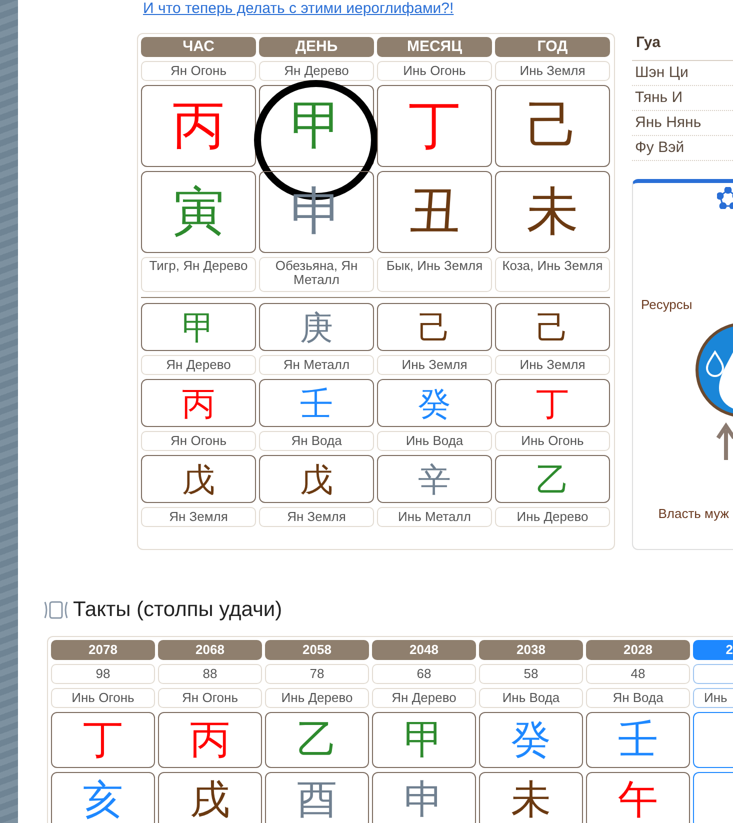  What do you see at coordinates (666, 304) in the screenshot?
I see `diagram-label: Ресурсы` at bounding box center [666, 304].